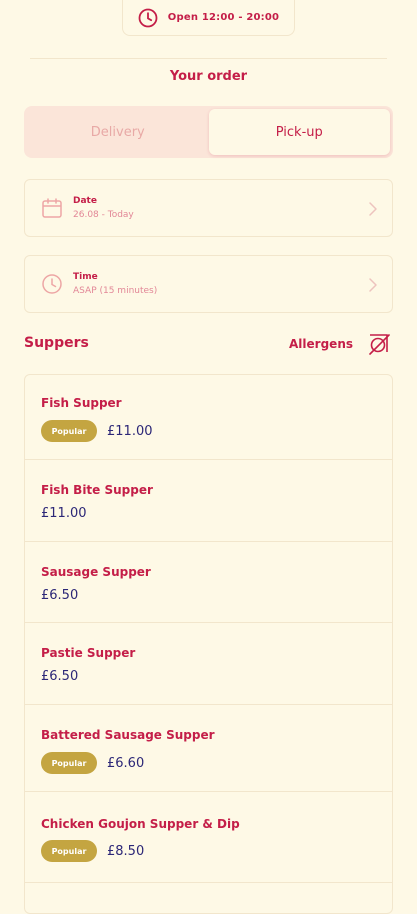 Image resolution: width=417 pixels, height=914 pixels. I want to click on item-price-row: Popular £8.50, so click(92, 851).